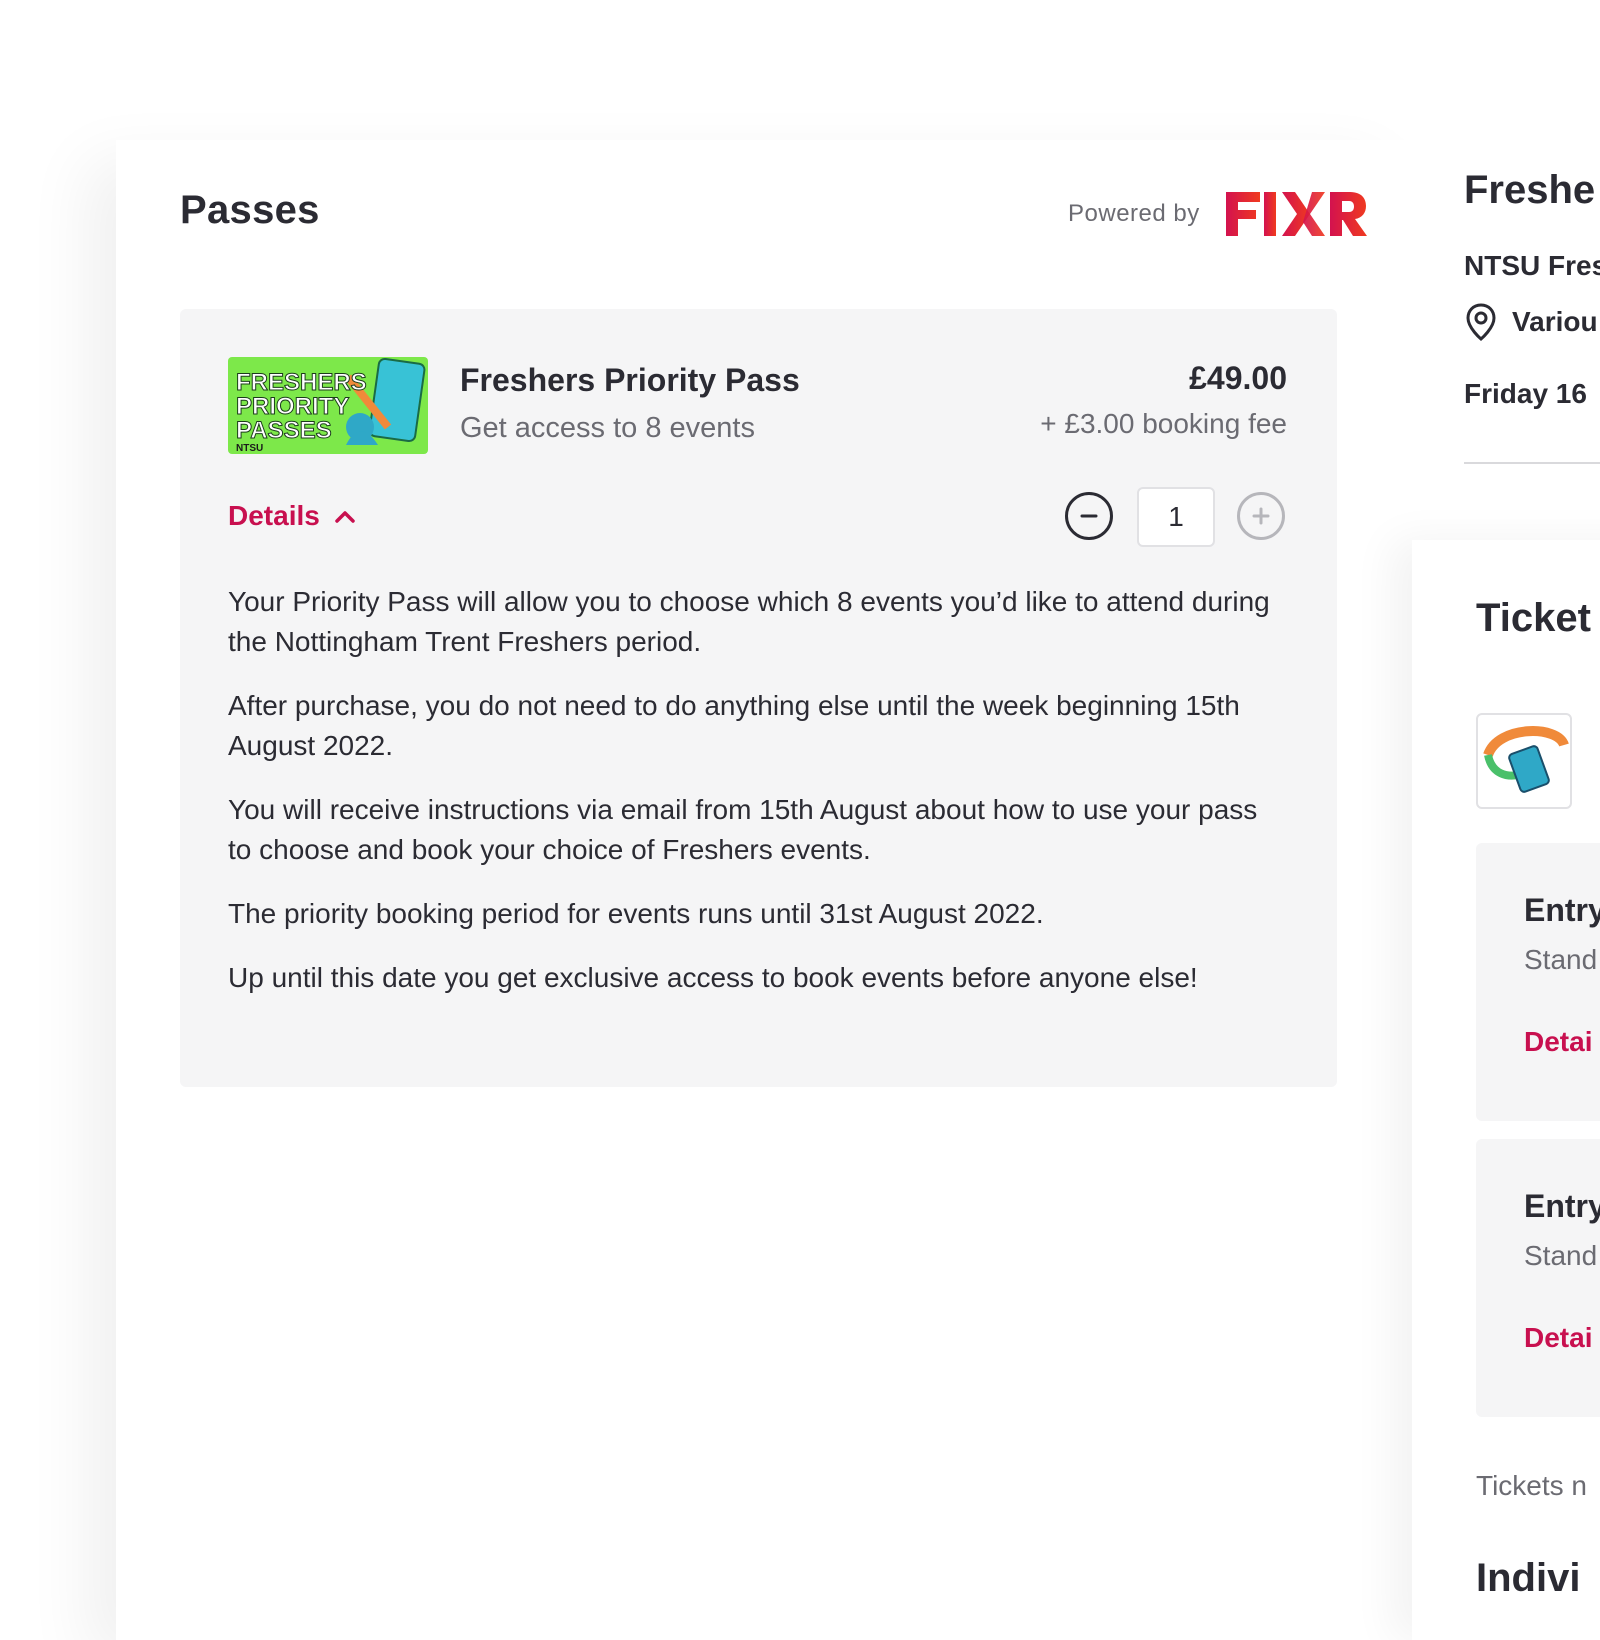 The height and width of the screenshot is (1640, 1600). I want to click on event-date: Friday 16, so click(1525, 393).